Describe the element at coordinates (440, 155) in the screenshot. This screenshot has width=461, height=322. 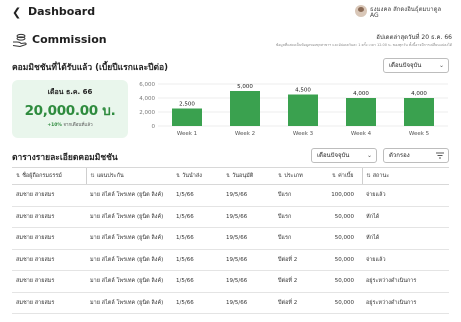
I see `filter-icon` at that location.